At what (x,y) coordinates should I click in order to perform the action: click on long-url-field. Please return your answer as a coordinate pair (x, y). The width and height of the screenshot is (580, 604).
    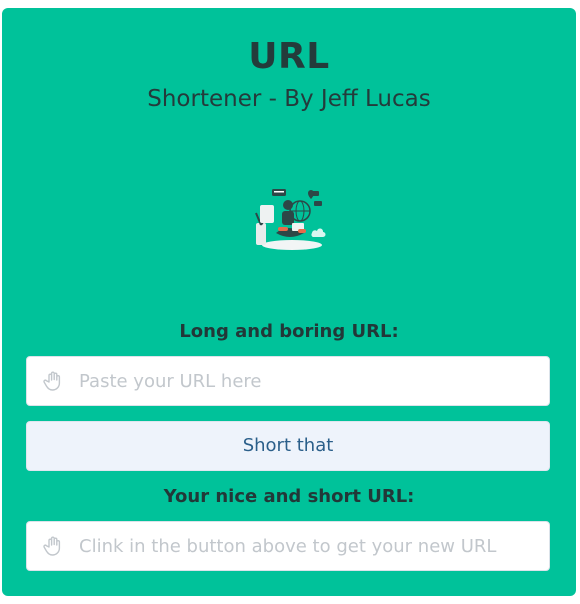
    Looking at the image, I should click on (288, 381).